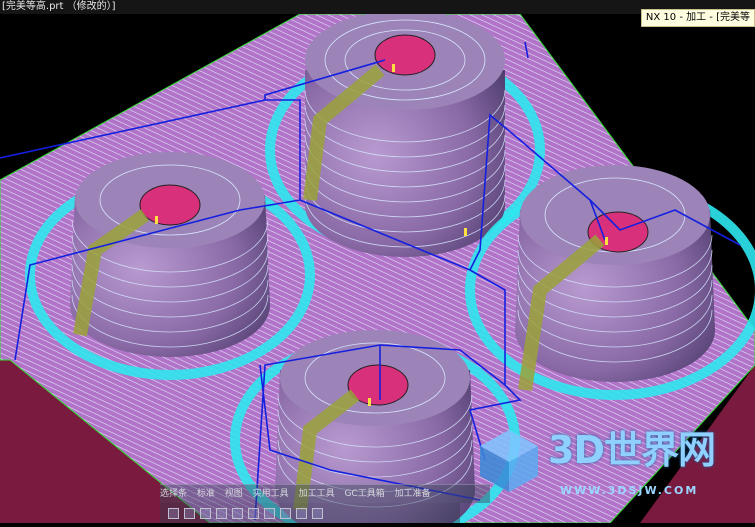 The width and height of the screenshot is (755, 527). What do you see at coordinates (632, 450) in the screenshot?
I see `watermark-title: 3D世界网` at bounding box center [632, 450].